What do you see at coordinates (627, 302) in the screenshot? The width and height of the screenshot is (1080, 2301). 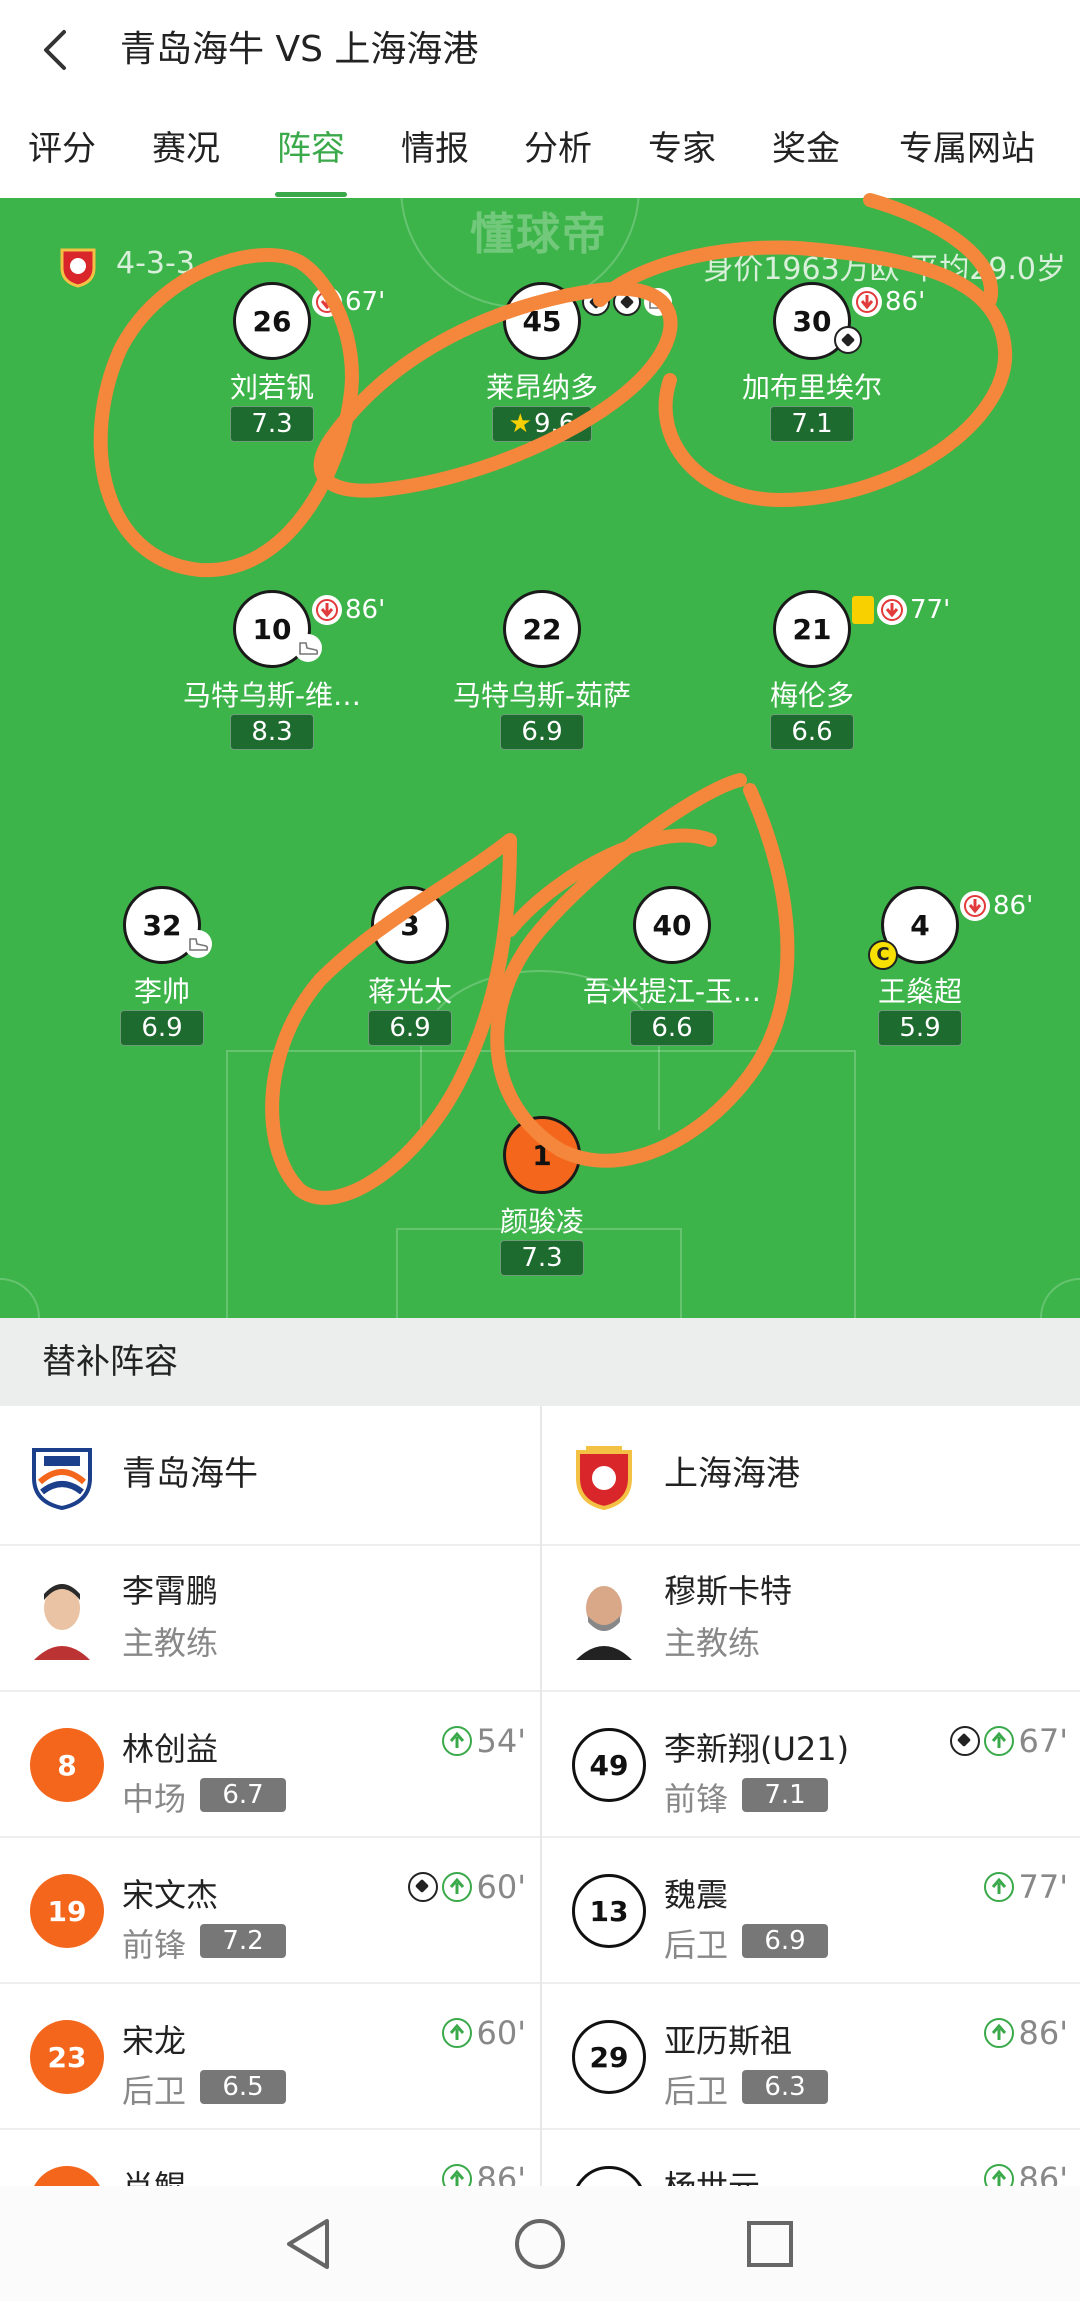 I see `player-events` at bounding box center [627, 302].